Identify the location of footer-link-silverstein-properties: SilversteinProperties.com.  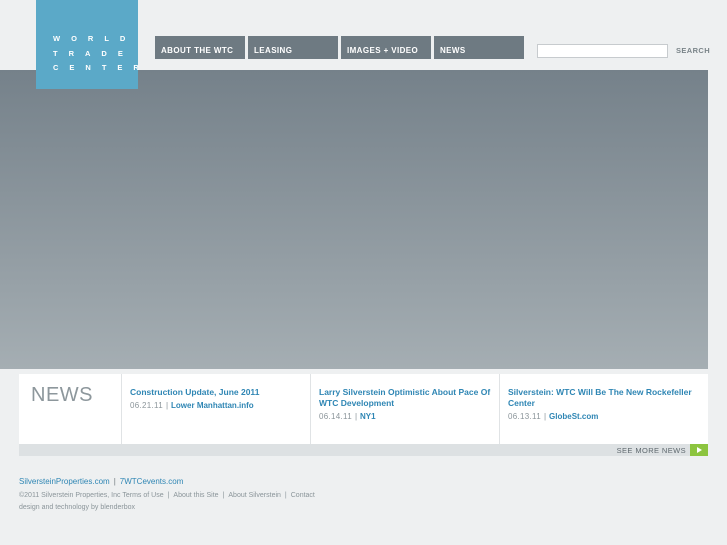
(64, 481).